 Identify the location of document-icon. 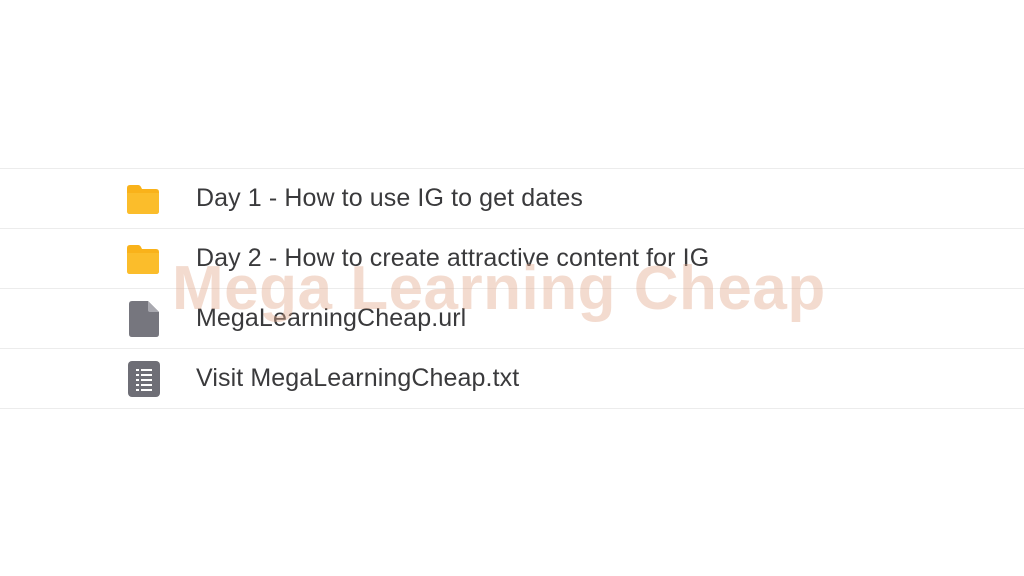
(143, 318).